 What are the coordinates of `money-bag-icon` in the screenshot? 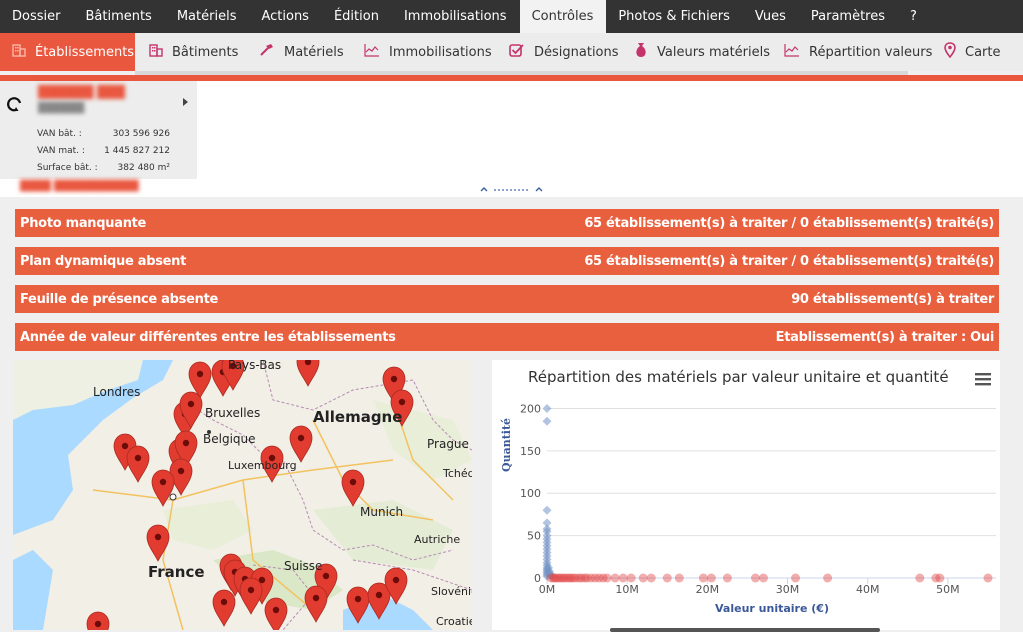 It's located at (641, 52).